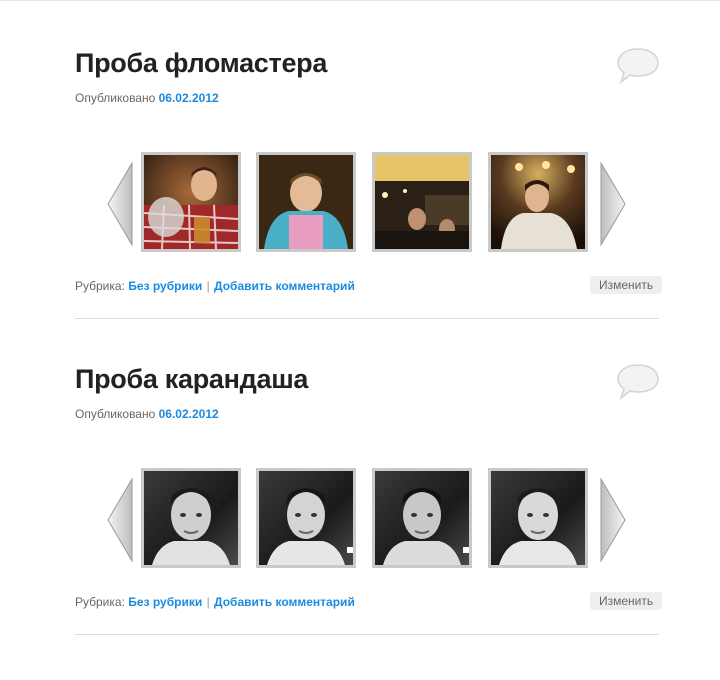  Describe the element at coordinates (201, 63) in the screenshot. I see `post-title: Проба фломастера` at that location.